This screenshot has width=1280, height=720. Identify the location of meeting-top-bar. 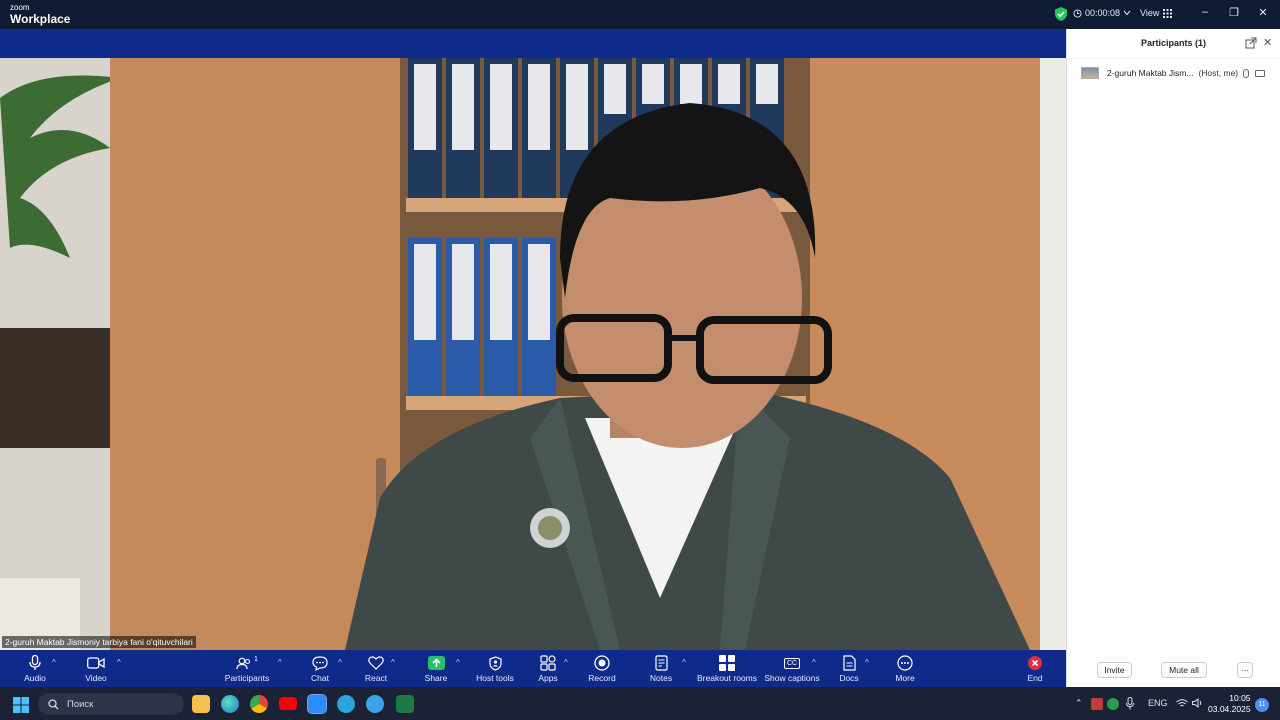
(533, 43).